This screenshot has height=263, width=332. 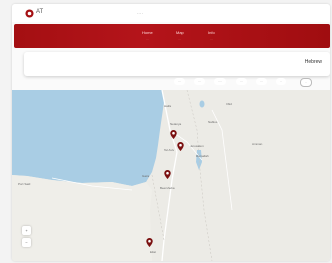 What do you see at coordinates (82, 218) in the screenshot?
I see `land-southwest` at bounding box center [82, 218].